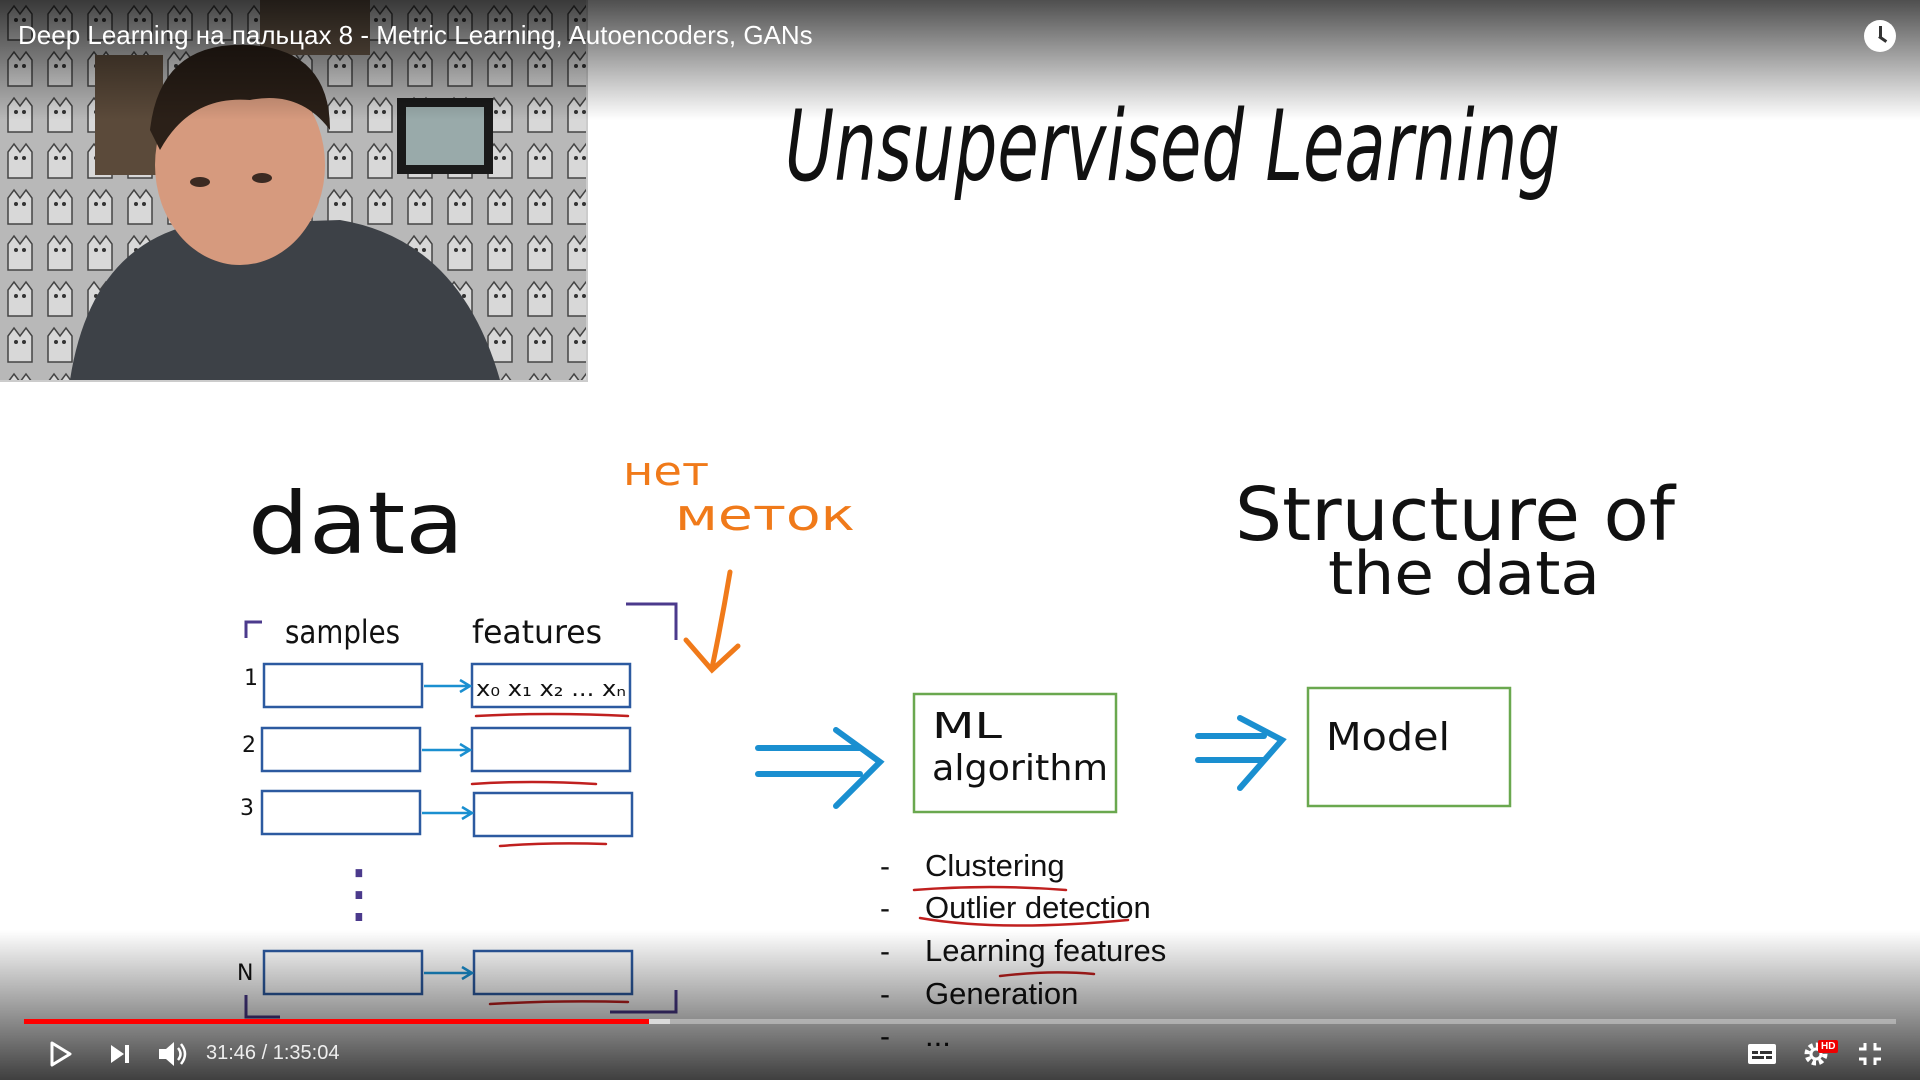 The height and width of the screenshot is (1080, 1920). What do you see at coordinates (1880, 36) in the screenshot?
I see `watch-later-icon` at bounding box center [1880, 36].